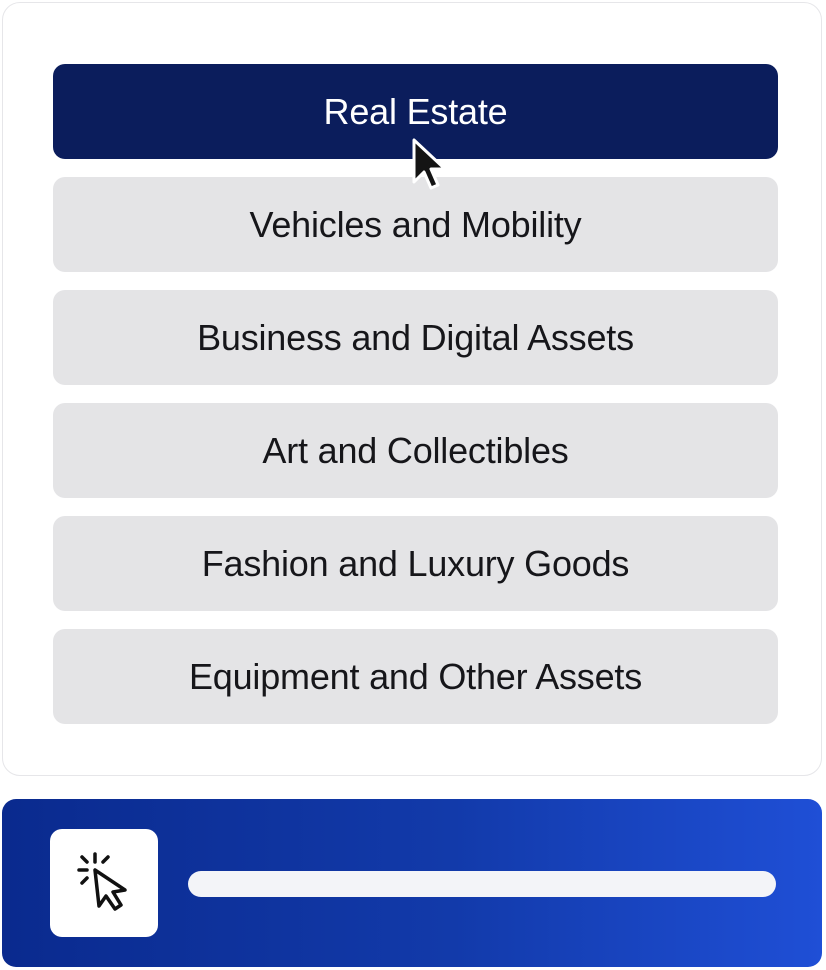 This screenshot has width=826, height=970. I want to click on option-equipment-and-other-assets: Equipment and Other Assets, so click(415, 676).